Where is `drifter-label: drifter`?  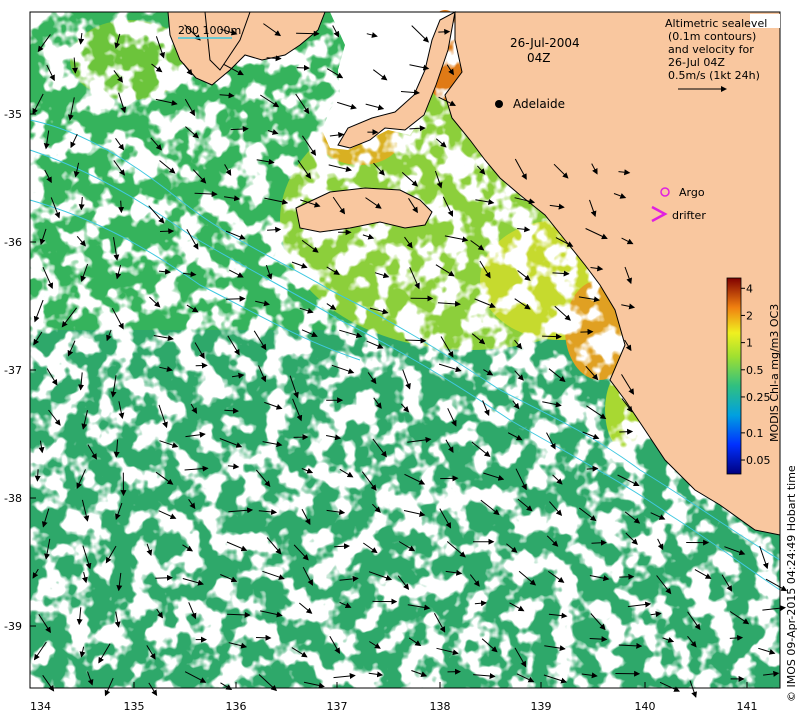 drifter-label: drifter is located at coordinates (689, 215).